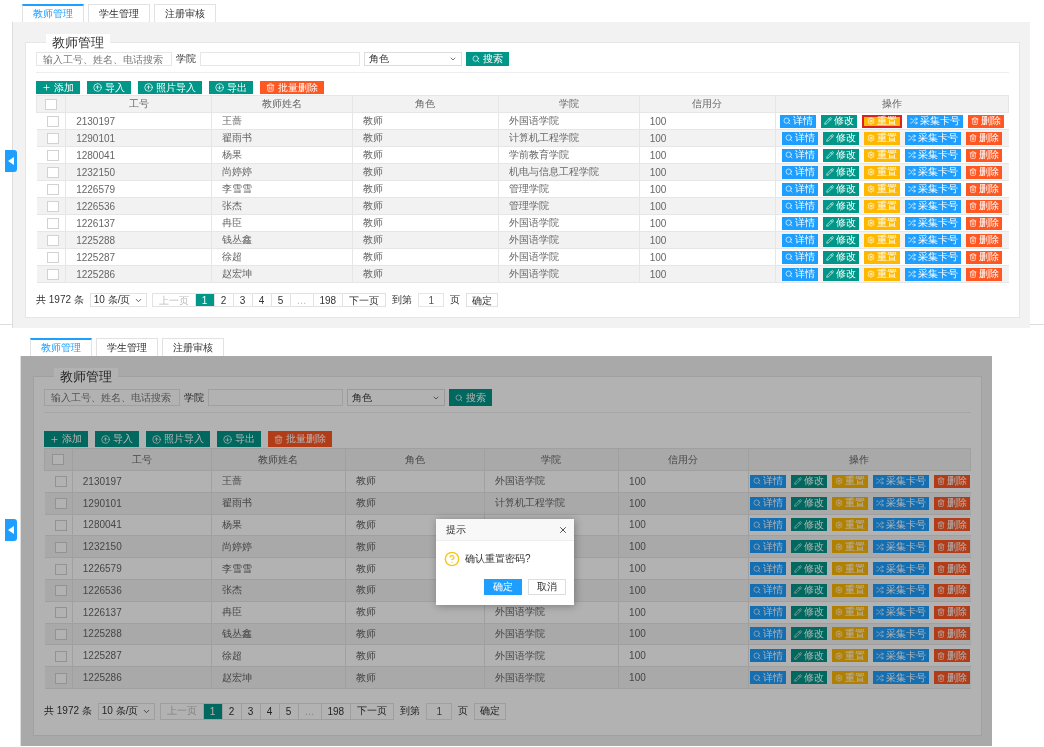  Describe the element at coordinates (239, 439) in the screenshot. I see `export-button: 导出` at that location.